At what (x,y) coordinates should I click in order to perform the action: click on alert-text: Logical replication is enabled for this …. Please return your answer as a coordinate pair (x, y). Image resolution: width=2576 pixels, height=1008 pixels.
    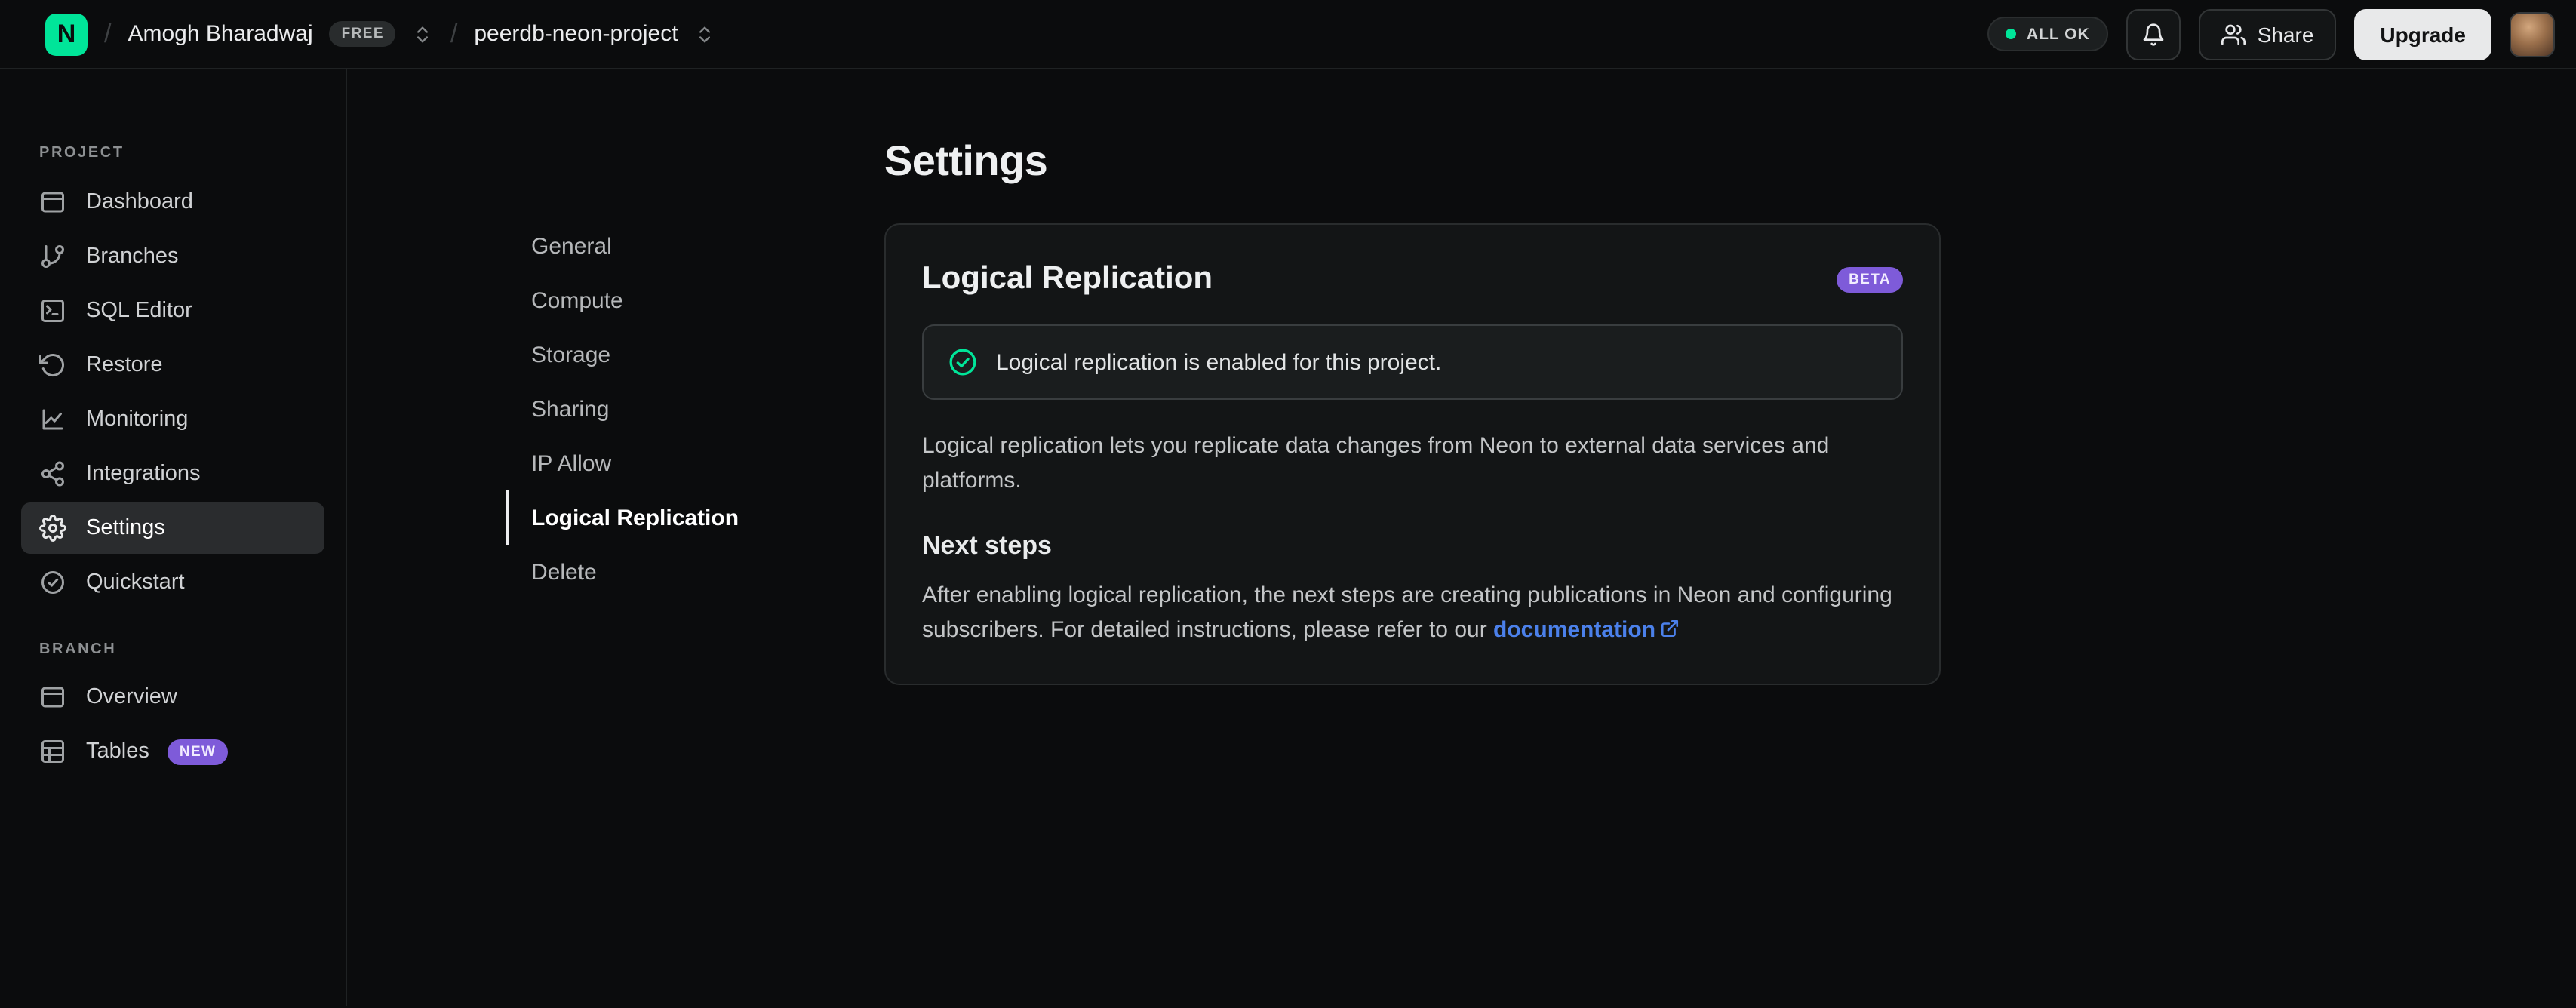
    Looking at the image, I should click on (1219, 362).